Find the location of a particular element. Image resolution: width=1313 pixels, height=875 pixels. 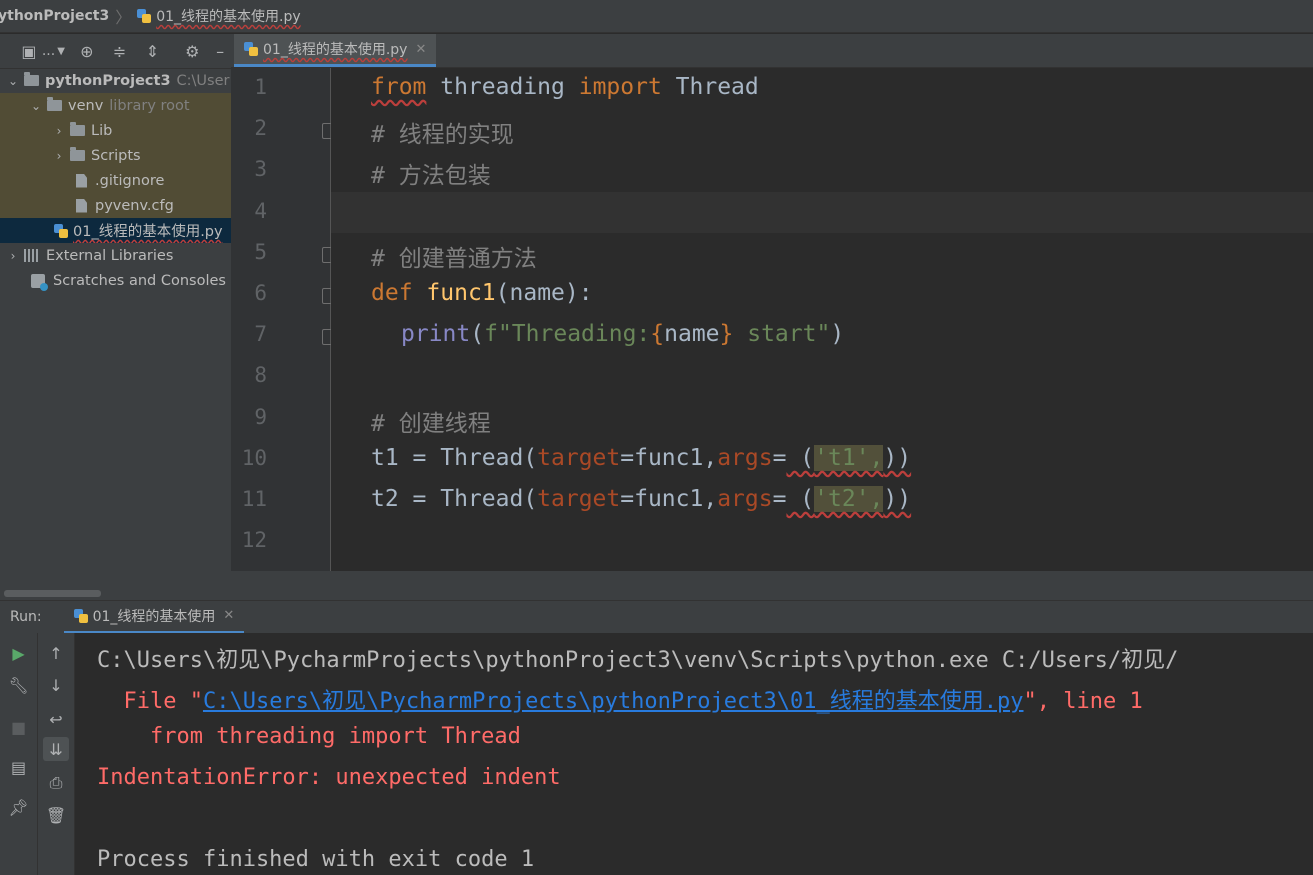

code-line-5: # 创建普通方法 is located at coordinates (454, 259).